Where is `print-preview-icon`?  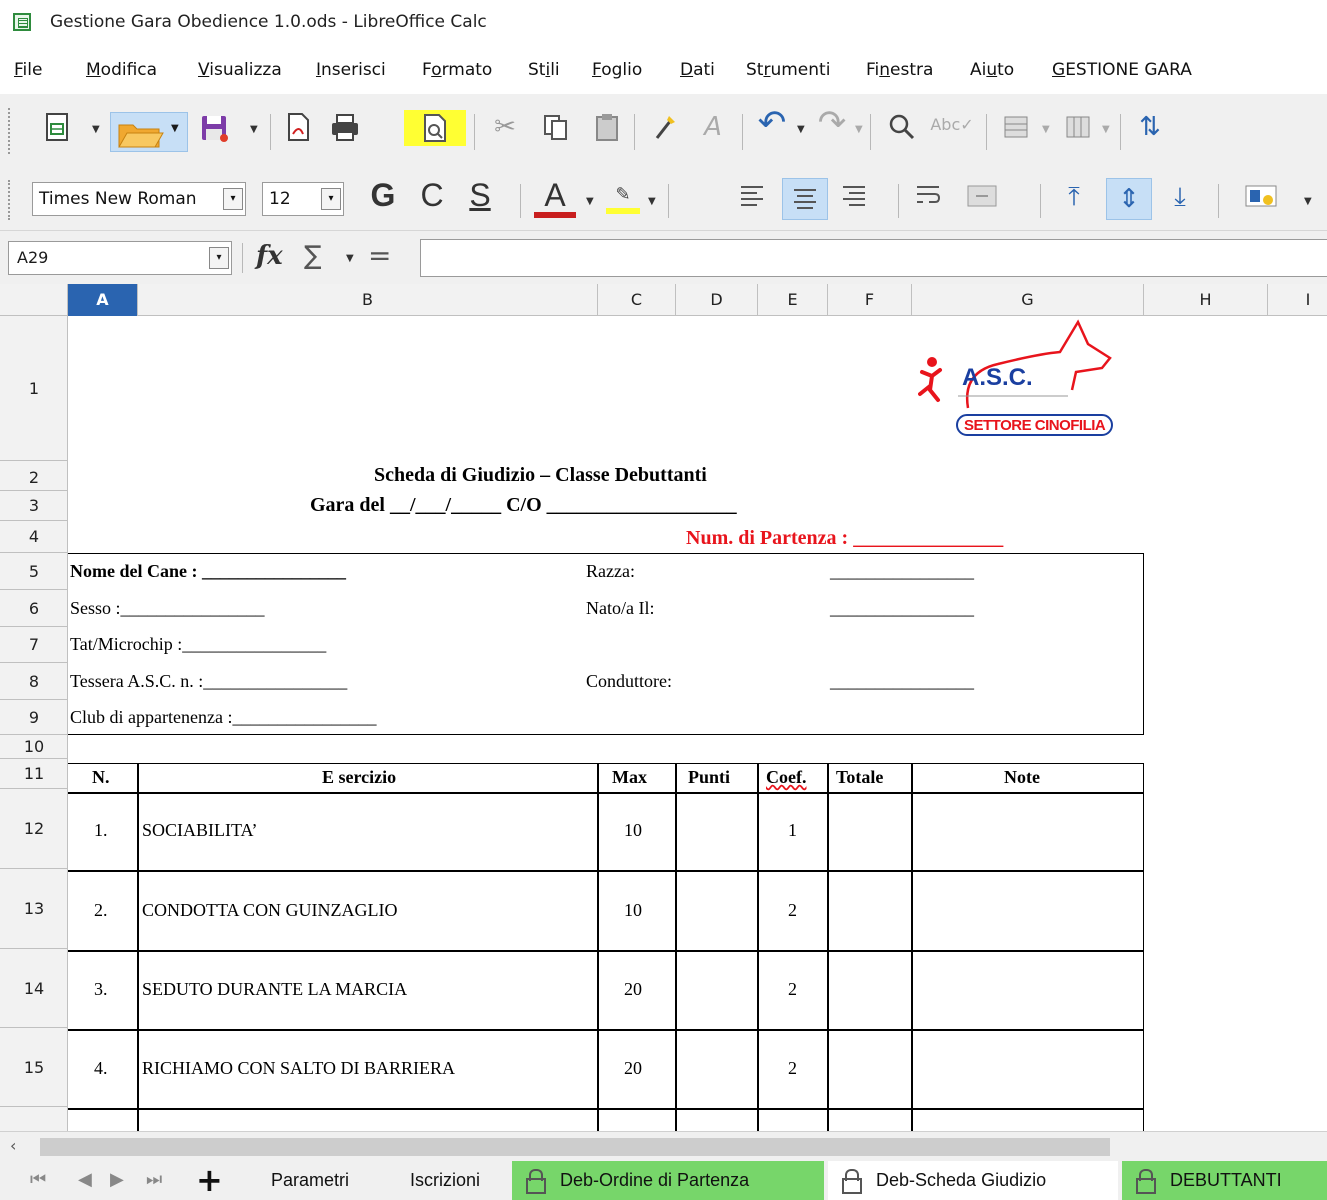
print-preview-icon is located at coordinates (435, 128).